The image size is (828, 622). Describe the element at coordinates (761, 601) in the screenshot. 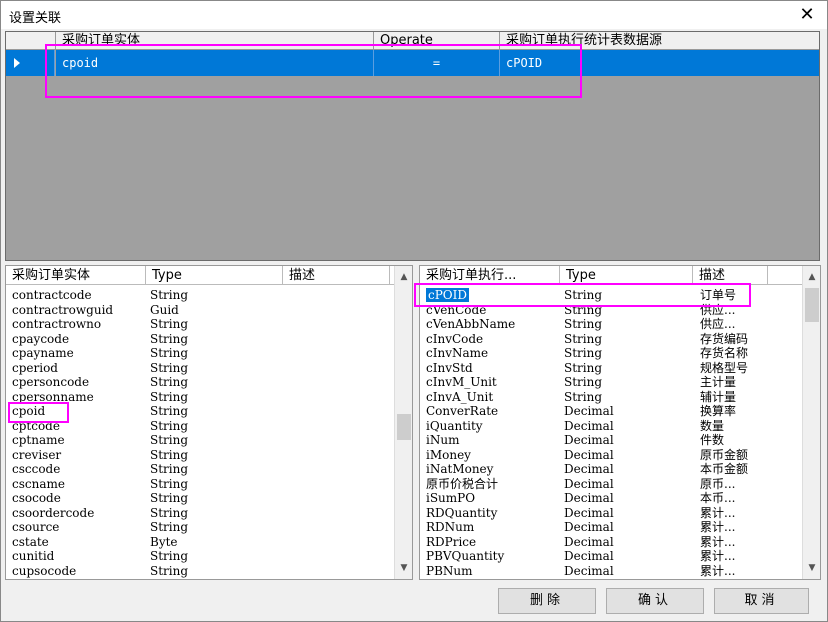

I see `cancel-button: 取消` at that location.